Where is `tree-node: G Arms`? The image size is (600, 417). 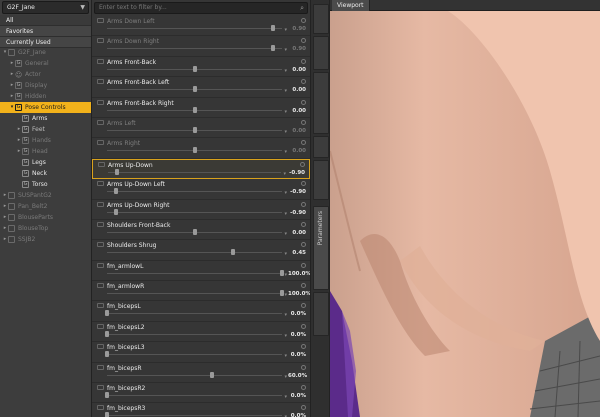
tree-node: G Arms is located at coordinates (45, 118).